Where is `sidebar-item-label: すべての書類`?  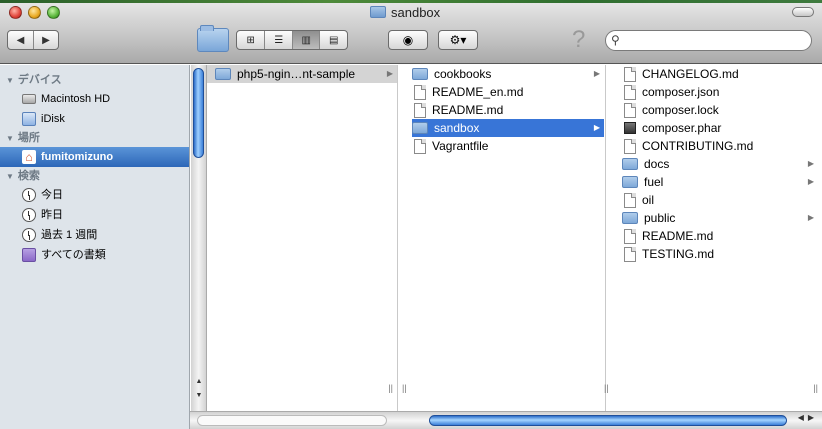
sidebar-item-label: すべての書類 is located at coordinates (73, 255).